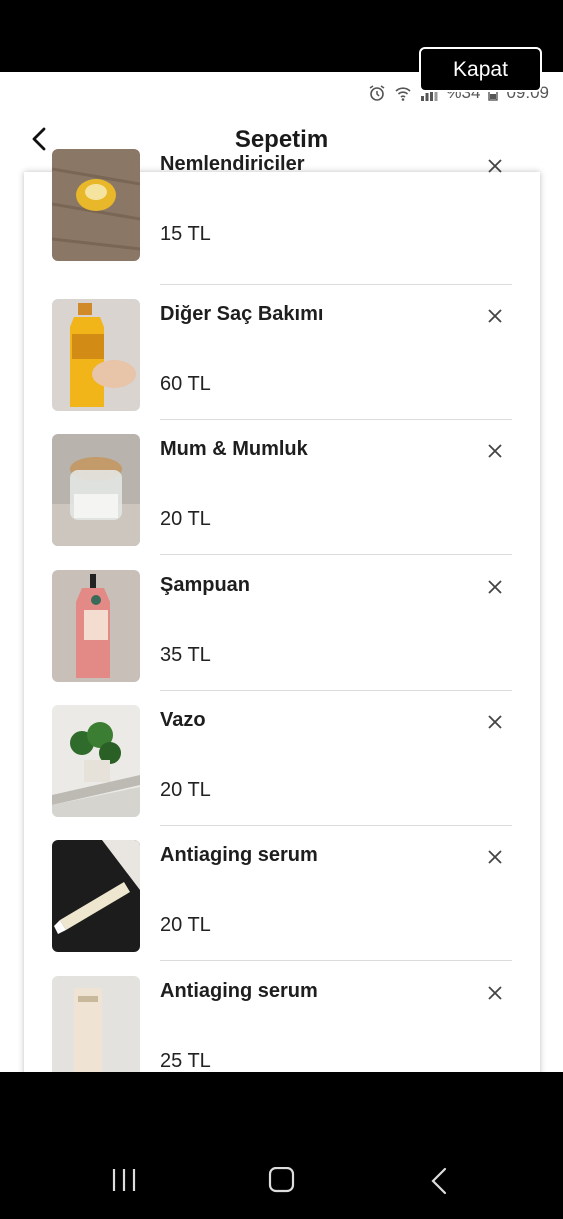  Describe the element at coordinates (377, 93) in the screenshot. I see `alarm-icon` at that location.